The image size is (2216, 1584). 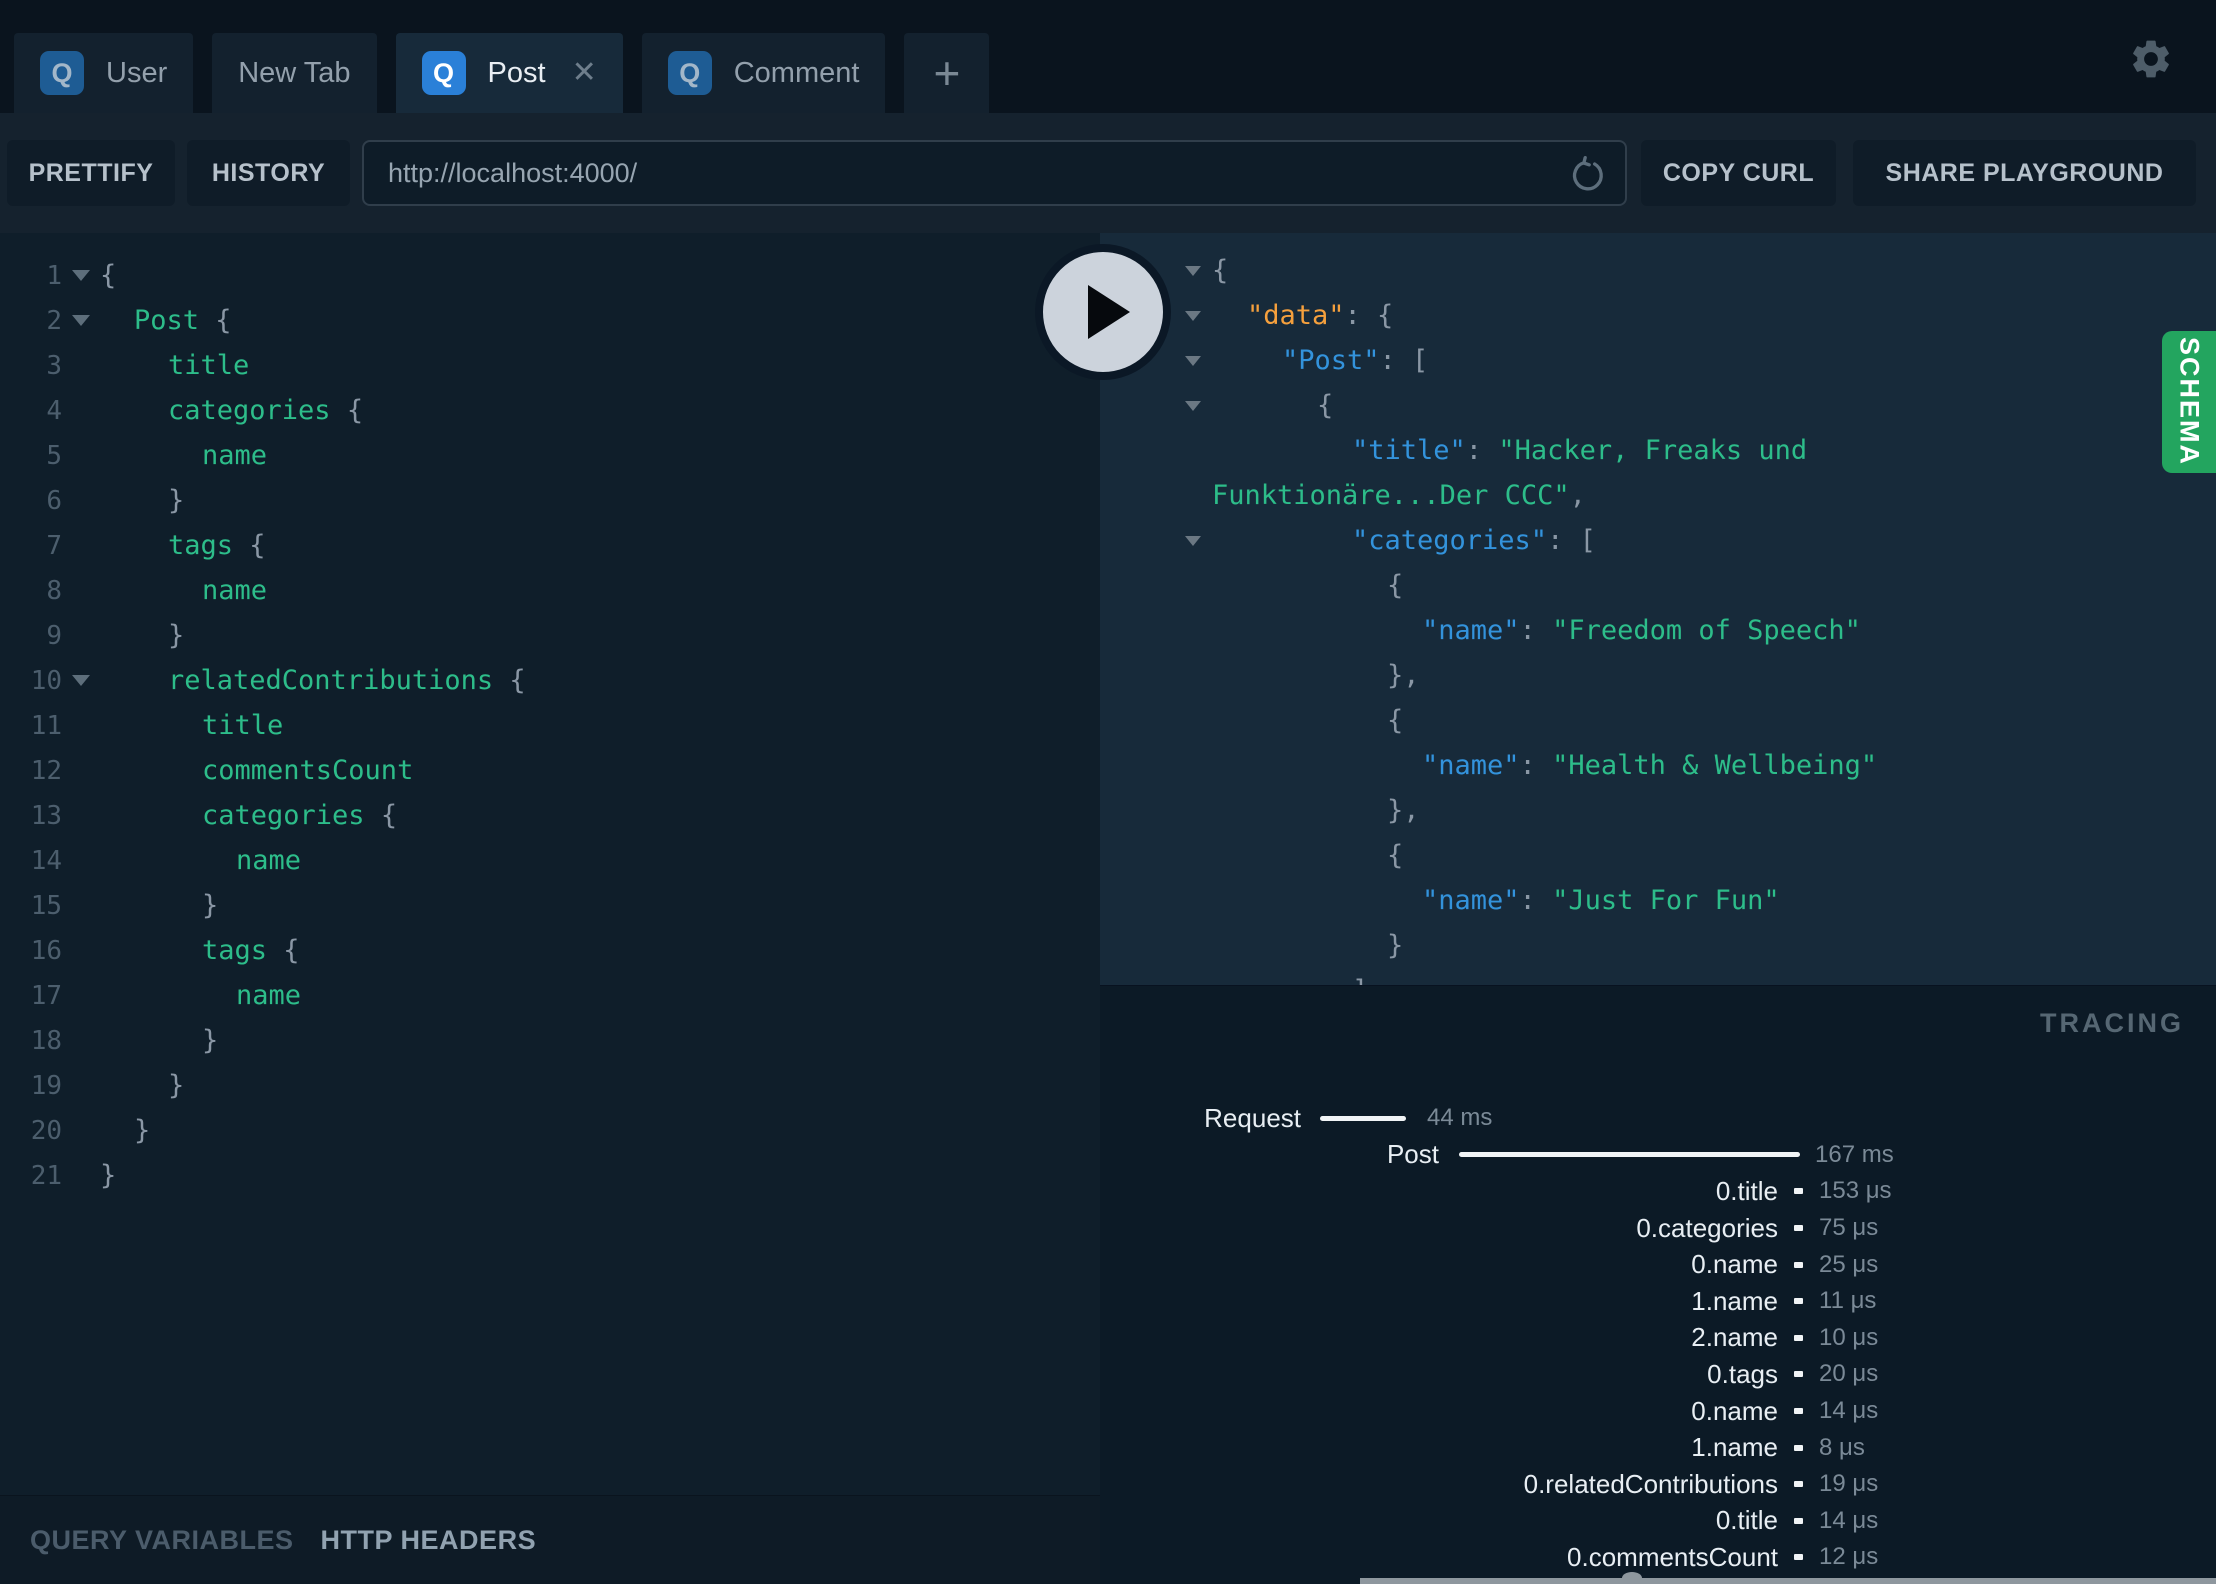 I want to click on query-line: 17 name, so click(x=550, y=995).